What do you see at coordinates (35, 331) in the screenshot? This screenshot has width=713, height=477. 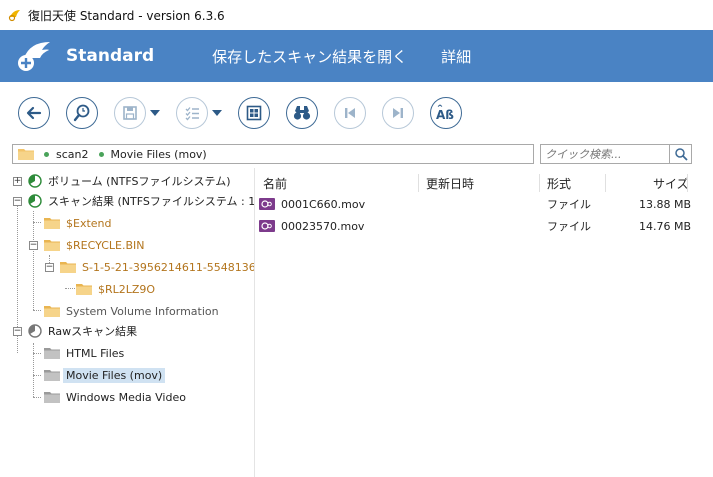 I see `raw-scan-pie-icon` at bounding box center [35, 331].